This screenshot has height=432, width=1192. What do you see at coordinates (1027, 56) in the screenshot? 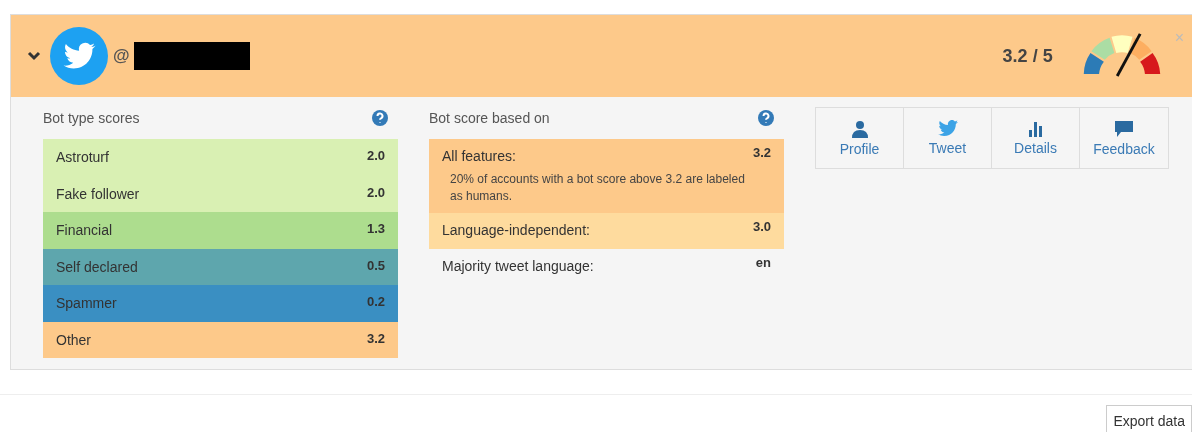
I see `overall-score: 3.2 / 5` at bounding box center [1027, 56].